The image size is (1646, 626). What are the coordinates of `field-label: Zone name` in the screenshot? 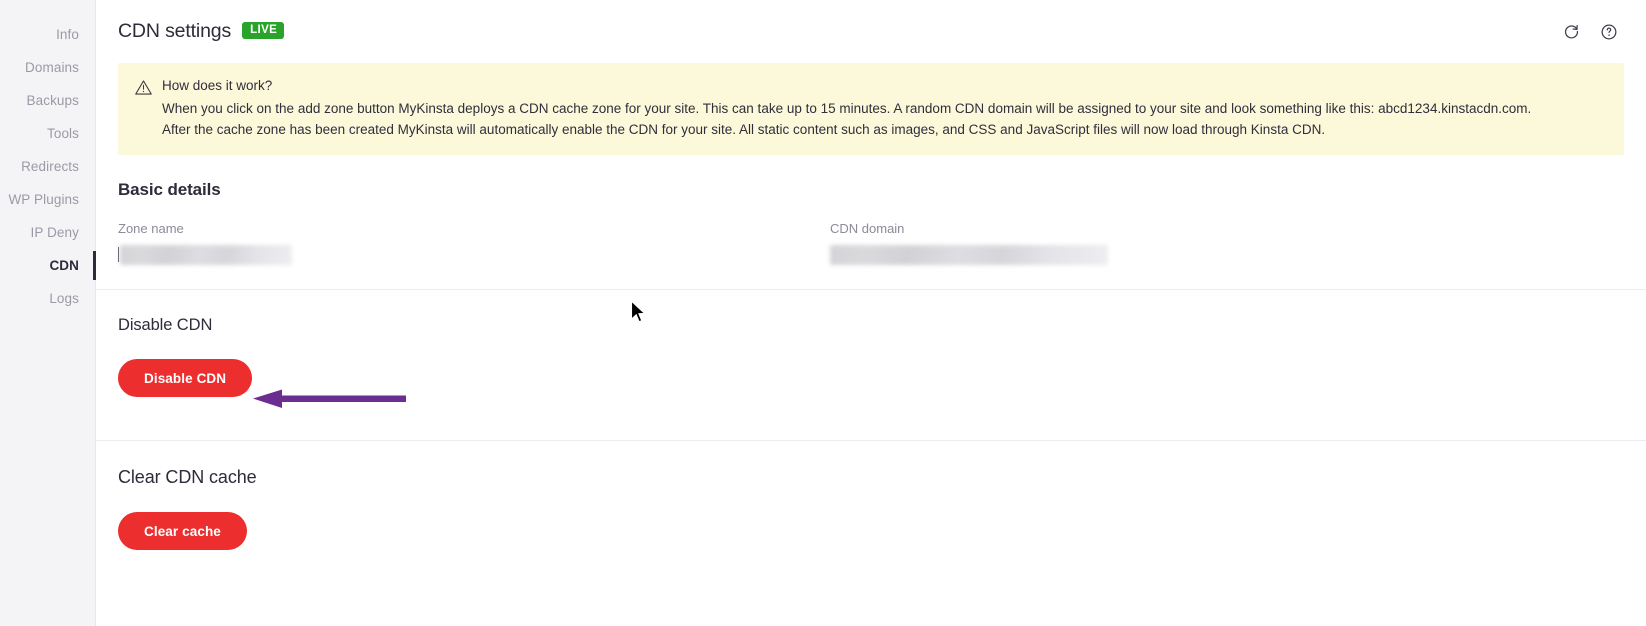 It's located at (151, 228).